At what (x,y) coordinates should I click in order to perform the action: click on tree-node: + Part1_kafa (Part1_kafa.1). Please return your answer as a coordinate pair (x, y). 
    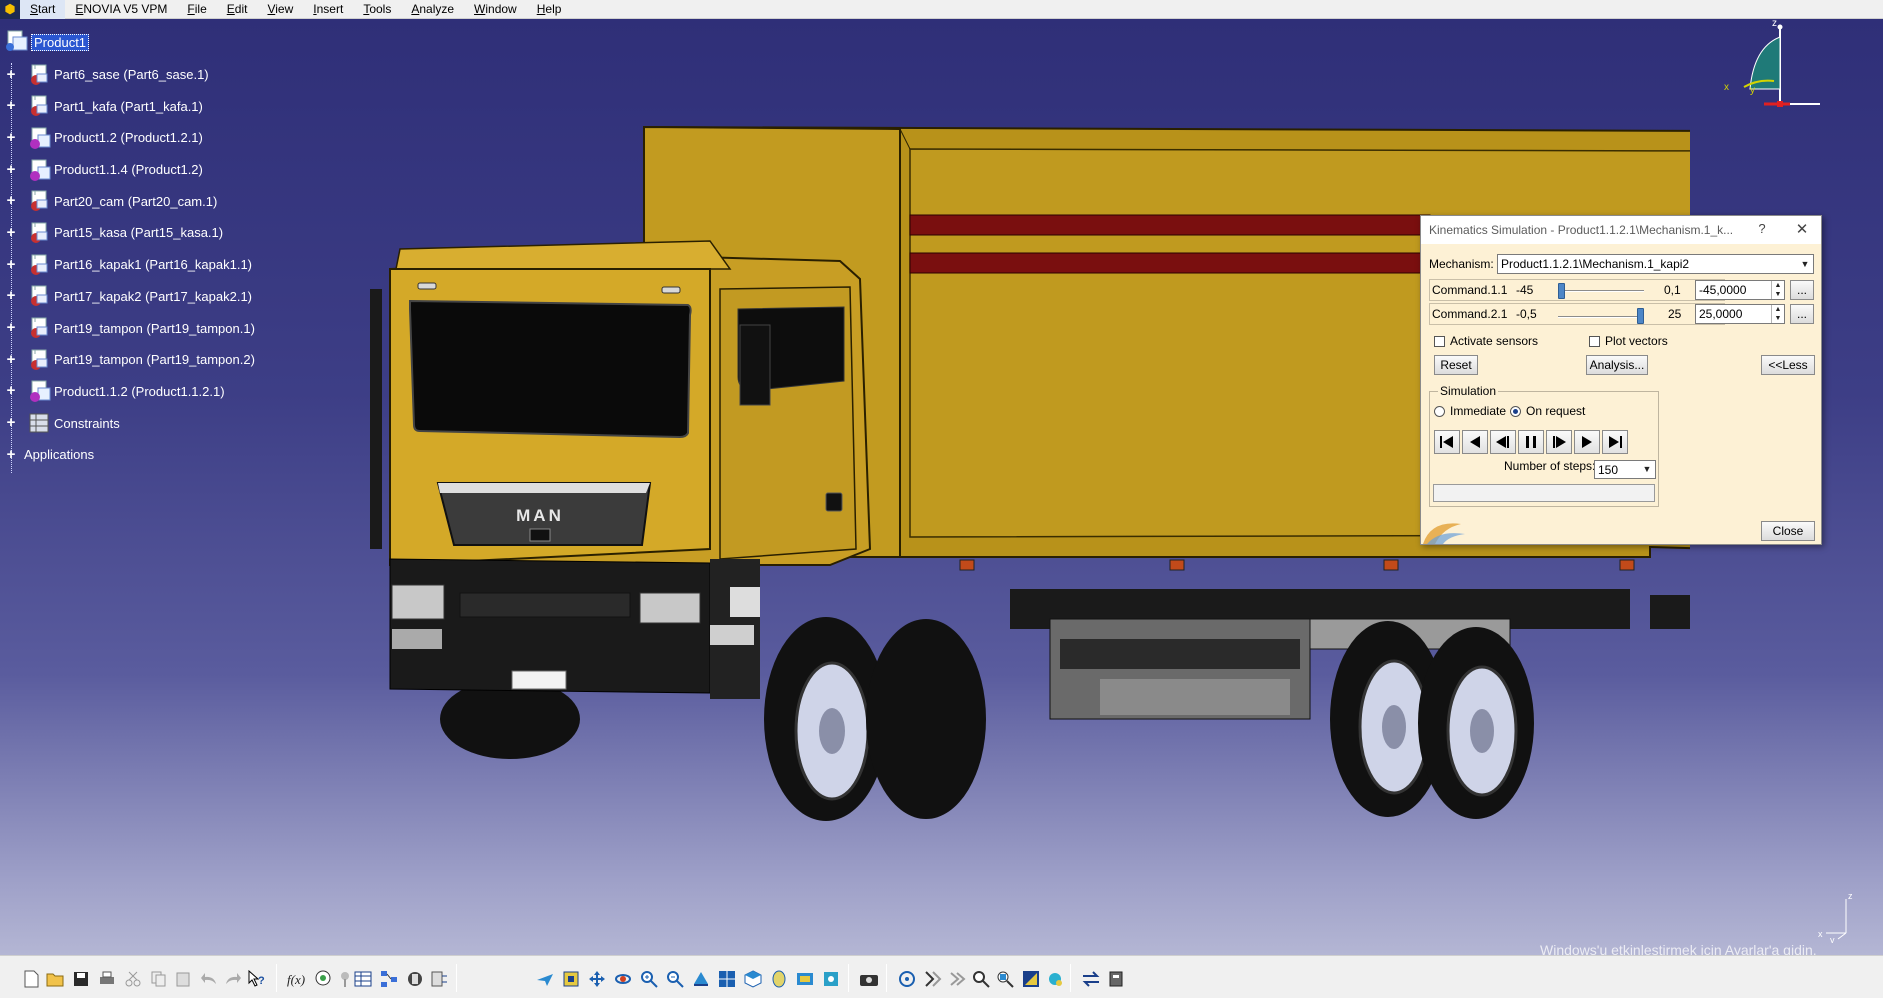
    Looking at the image, I should click on (160, 106).